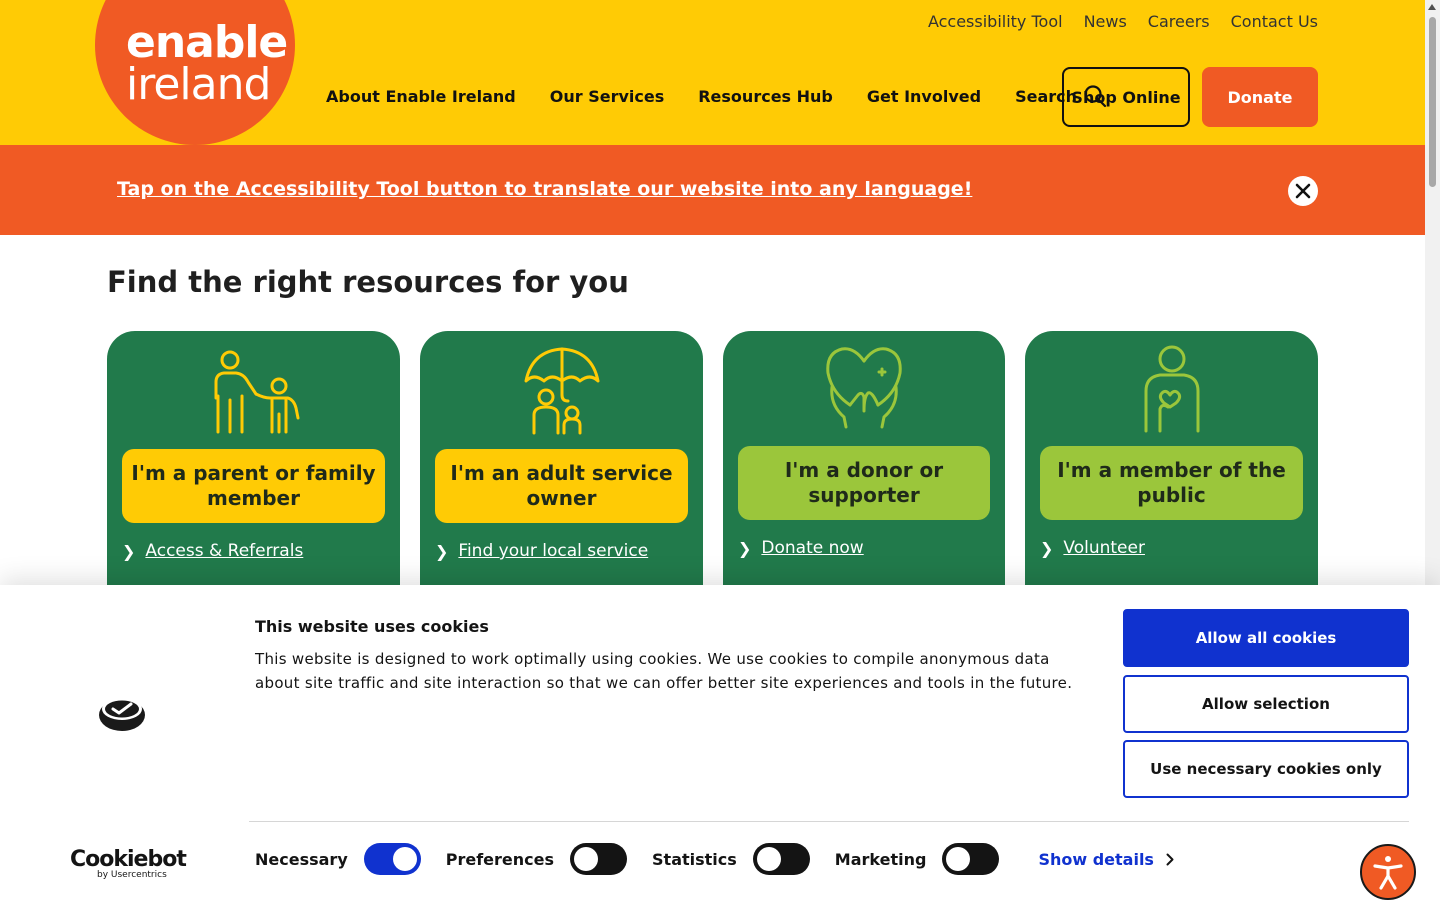 This screenshot has height=900, width=1440. Describe the element at coordinates (864, 483) in the screenshot. I see `card-label-donor: I'm a donor or supporter` at that location.